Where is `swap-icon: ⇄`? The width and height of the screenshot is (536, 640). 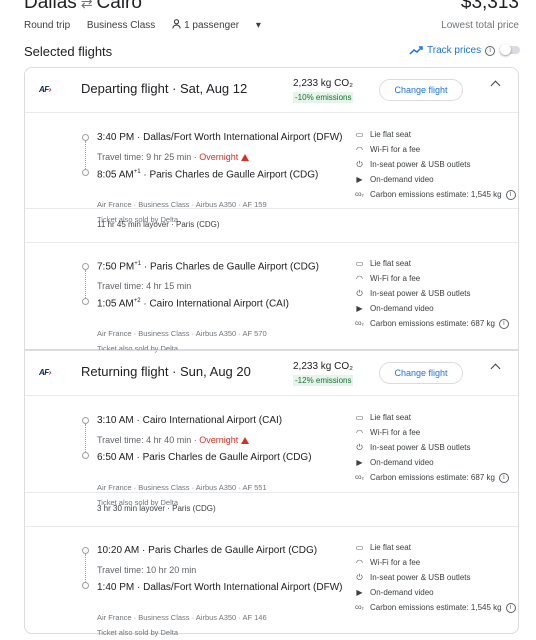
swap-icon: ⇄ is located at coordinates (86, 5).